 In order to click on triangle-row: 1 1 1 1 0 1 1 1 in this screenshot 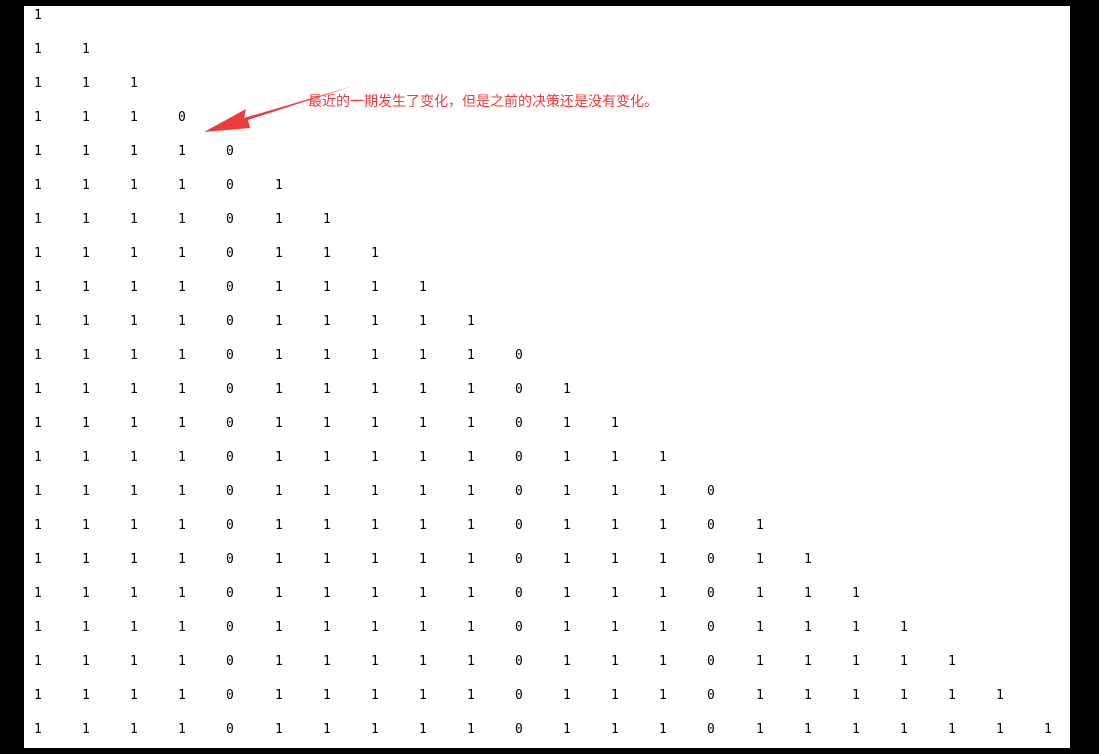, I will do `click(547, 254)`.